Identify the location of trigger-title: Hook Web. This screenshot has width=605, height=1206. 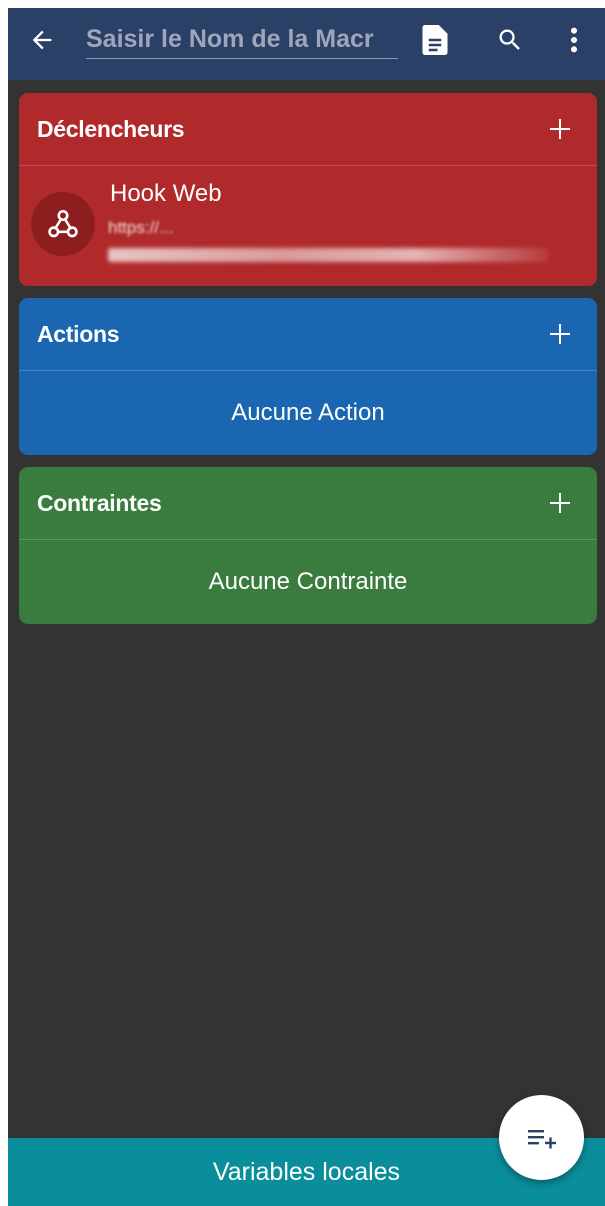
(166, 193).